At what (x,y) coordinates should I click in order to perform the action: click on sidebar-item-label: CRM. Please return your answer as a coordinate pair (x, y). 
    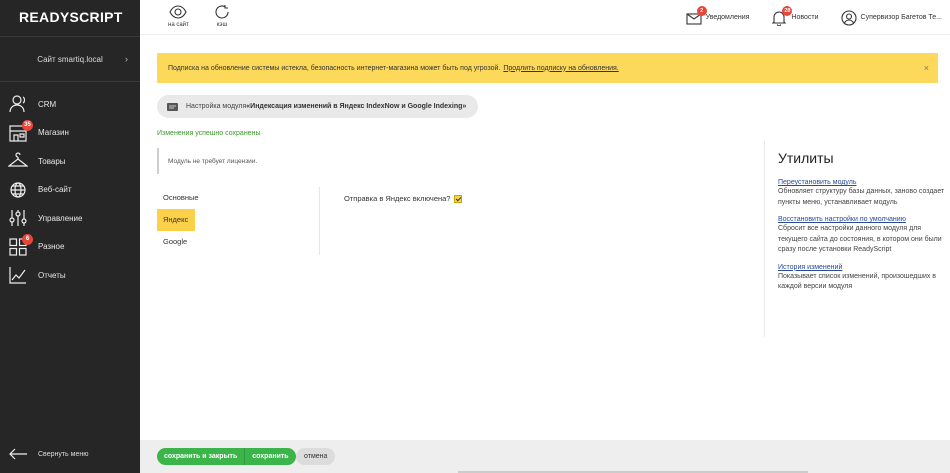
    Looking at the image, I should click on (47, 104).